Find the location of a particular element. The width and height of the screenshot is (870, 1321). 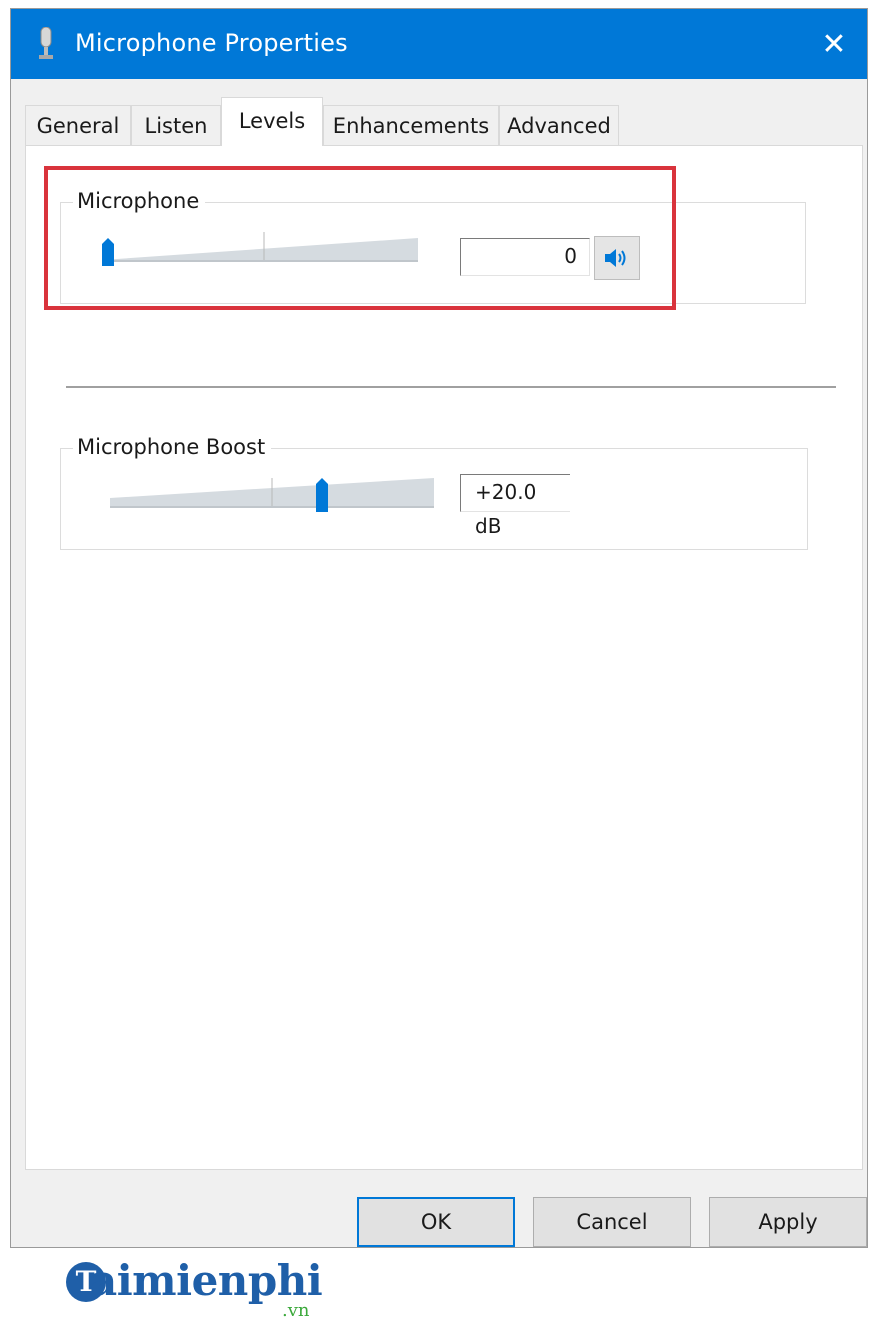

microphone-level-slider is located at coordinates (256, 248).